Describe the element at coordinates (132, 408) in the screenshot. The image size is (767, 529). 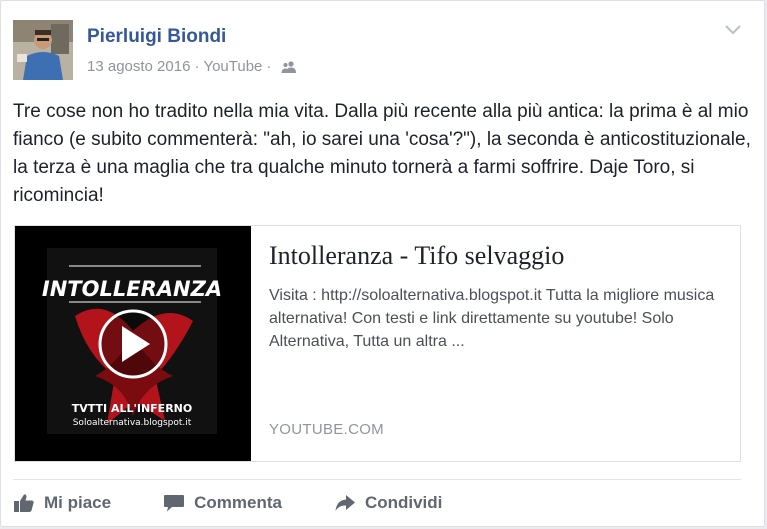
I see `thumbnail-album-text: TVTTI ALL'INFERNO` at that location.